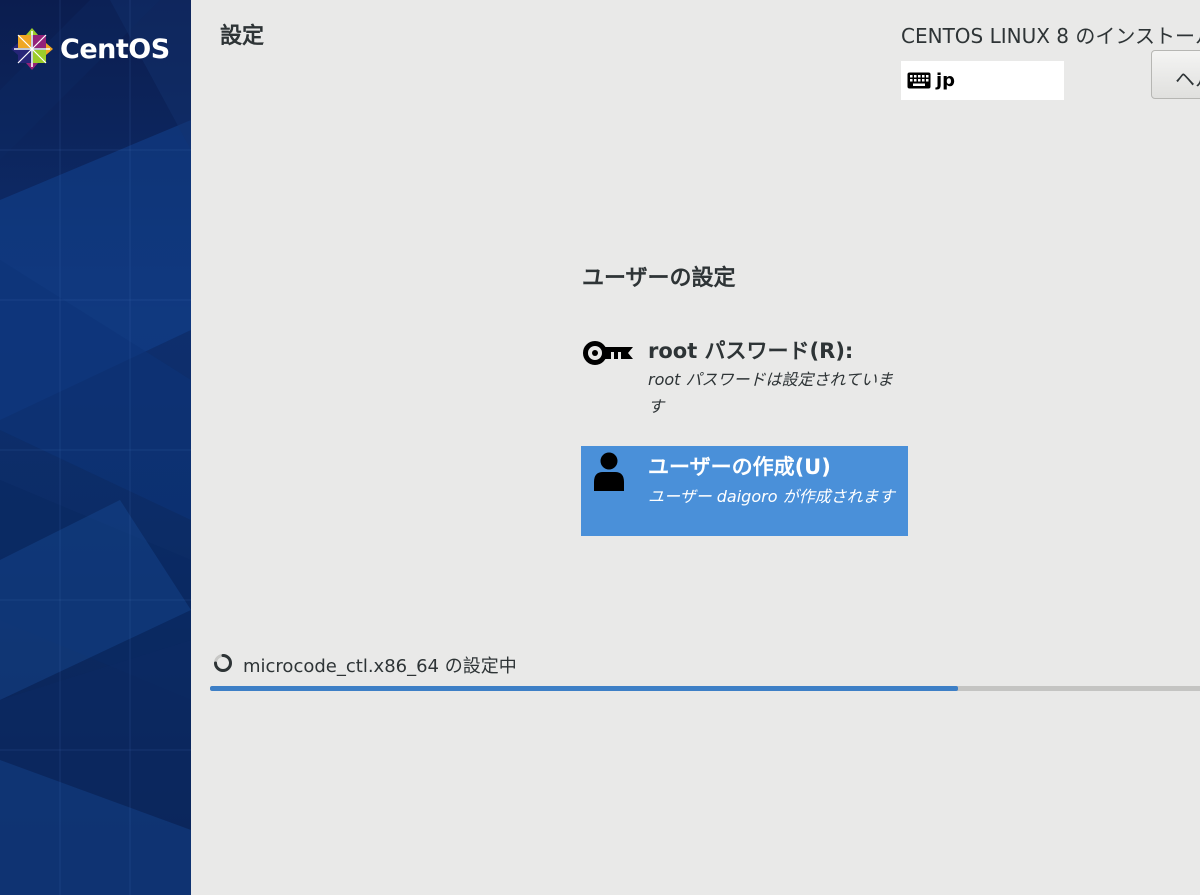 The width and height of the screenshot is (1200, 895). Describe the element at coordinates (946, 80) in the screenshot. I see `keyboard-layout-label: jp` at that location.